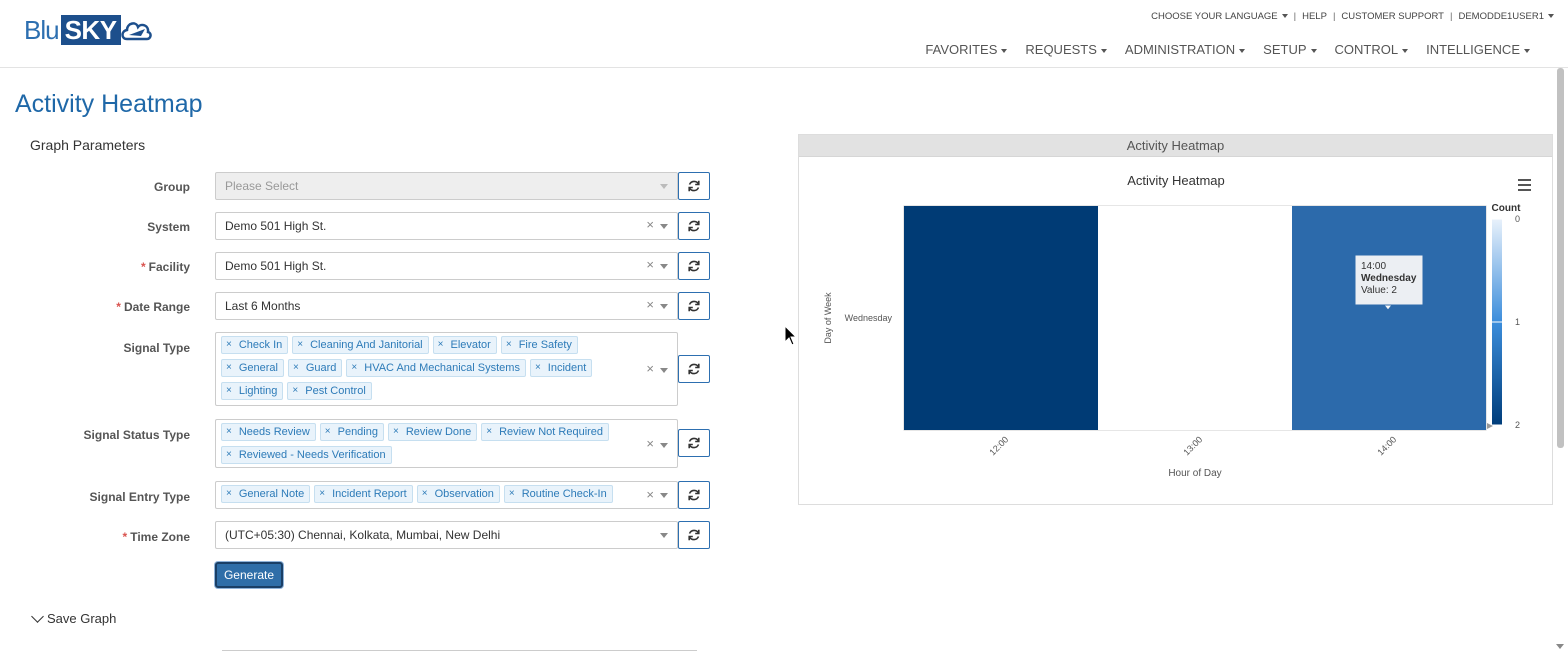 This screenshot has height=652, width=1568. What do you see at coordinates (446, 226) in the screenshot?
I see `system-select: Demo 501 High St. ×` at bounding box center [446, 226].